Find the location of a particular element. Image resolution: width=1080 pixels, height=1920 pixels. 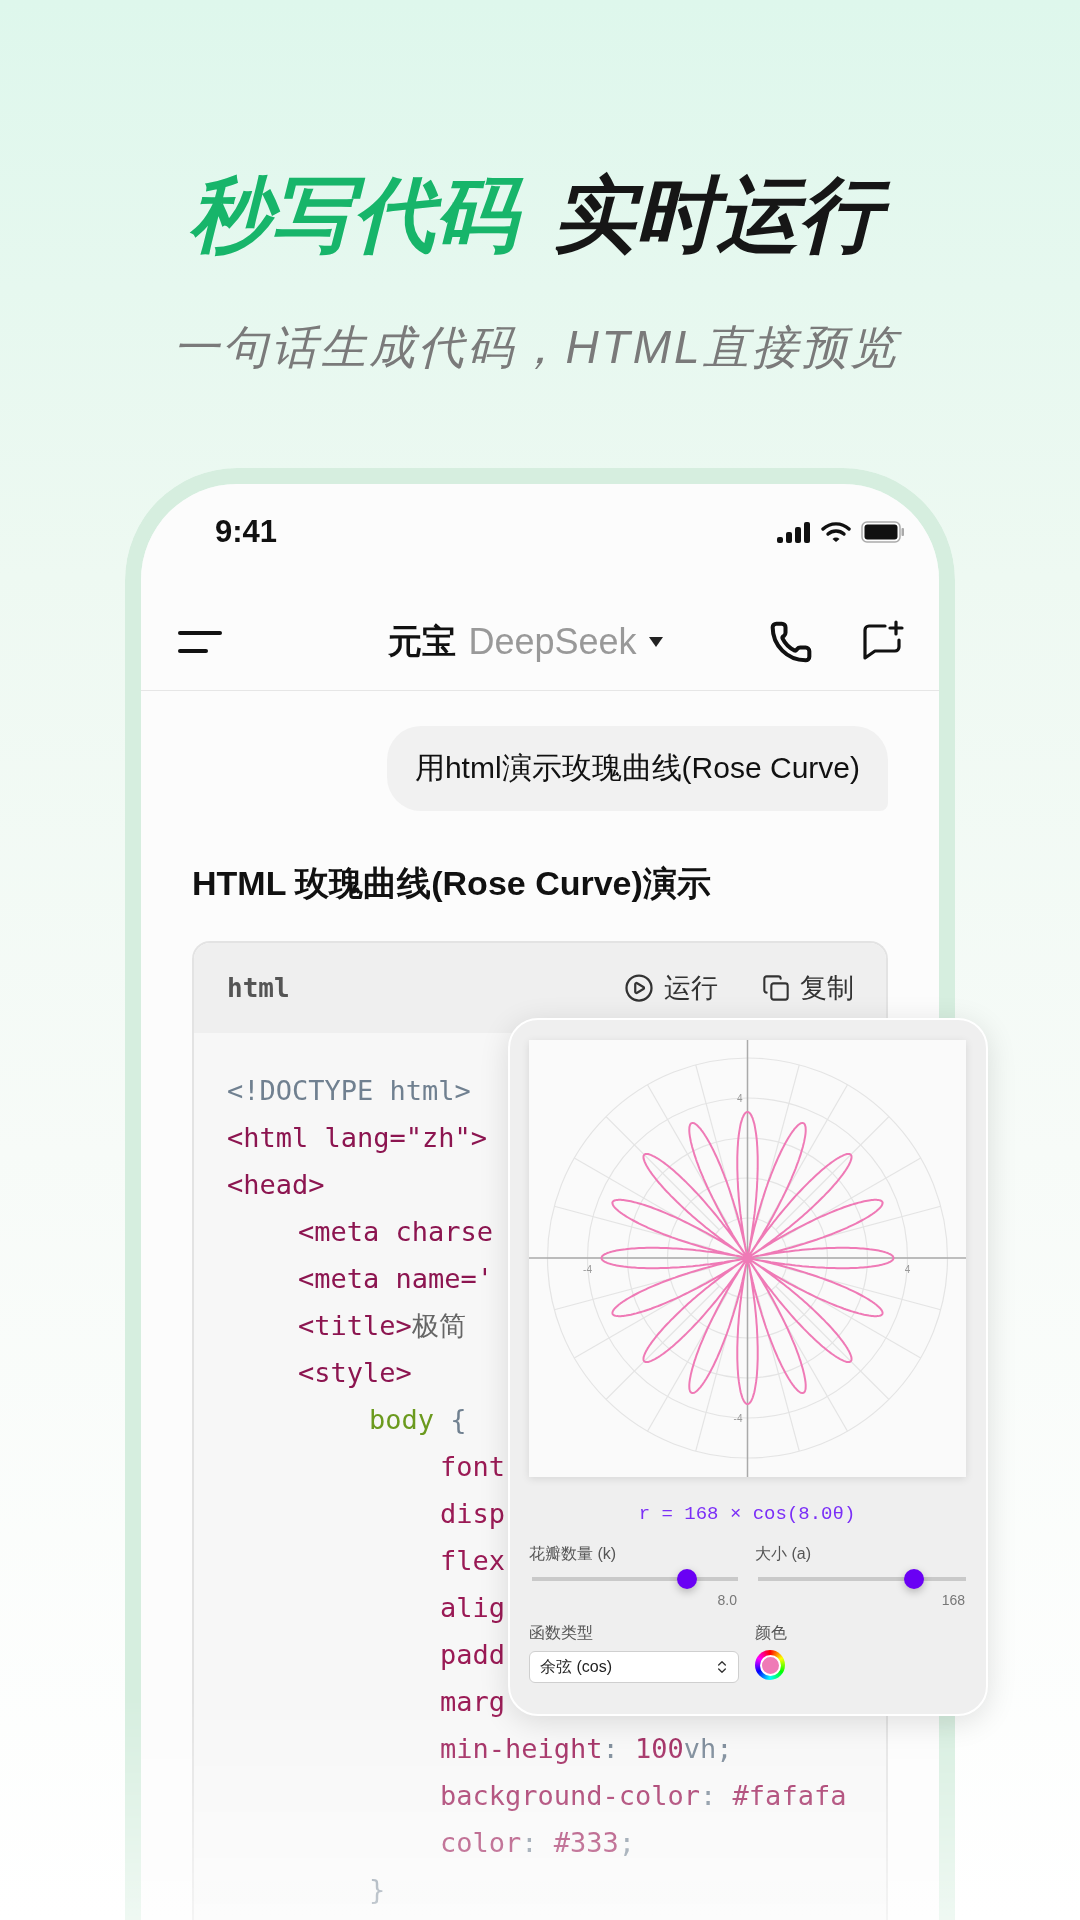

headline-text: 秒写代码 is located at coordinates (358, 215).